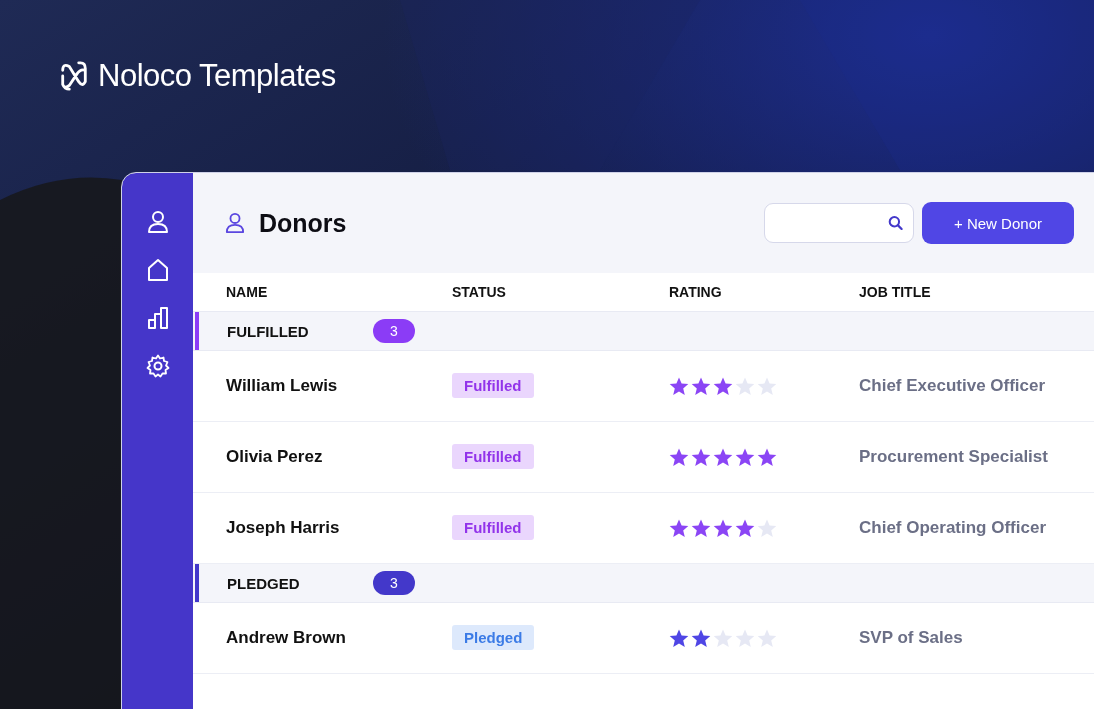 The width and height of the screenshot is (1094, 709). Describe the element at coordinates (643, 583) in the screenshot. I see `group-header: PLEDGED 3` at that location.